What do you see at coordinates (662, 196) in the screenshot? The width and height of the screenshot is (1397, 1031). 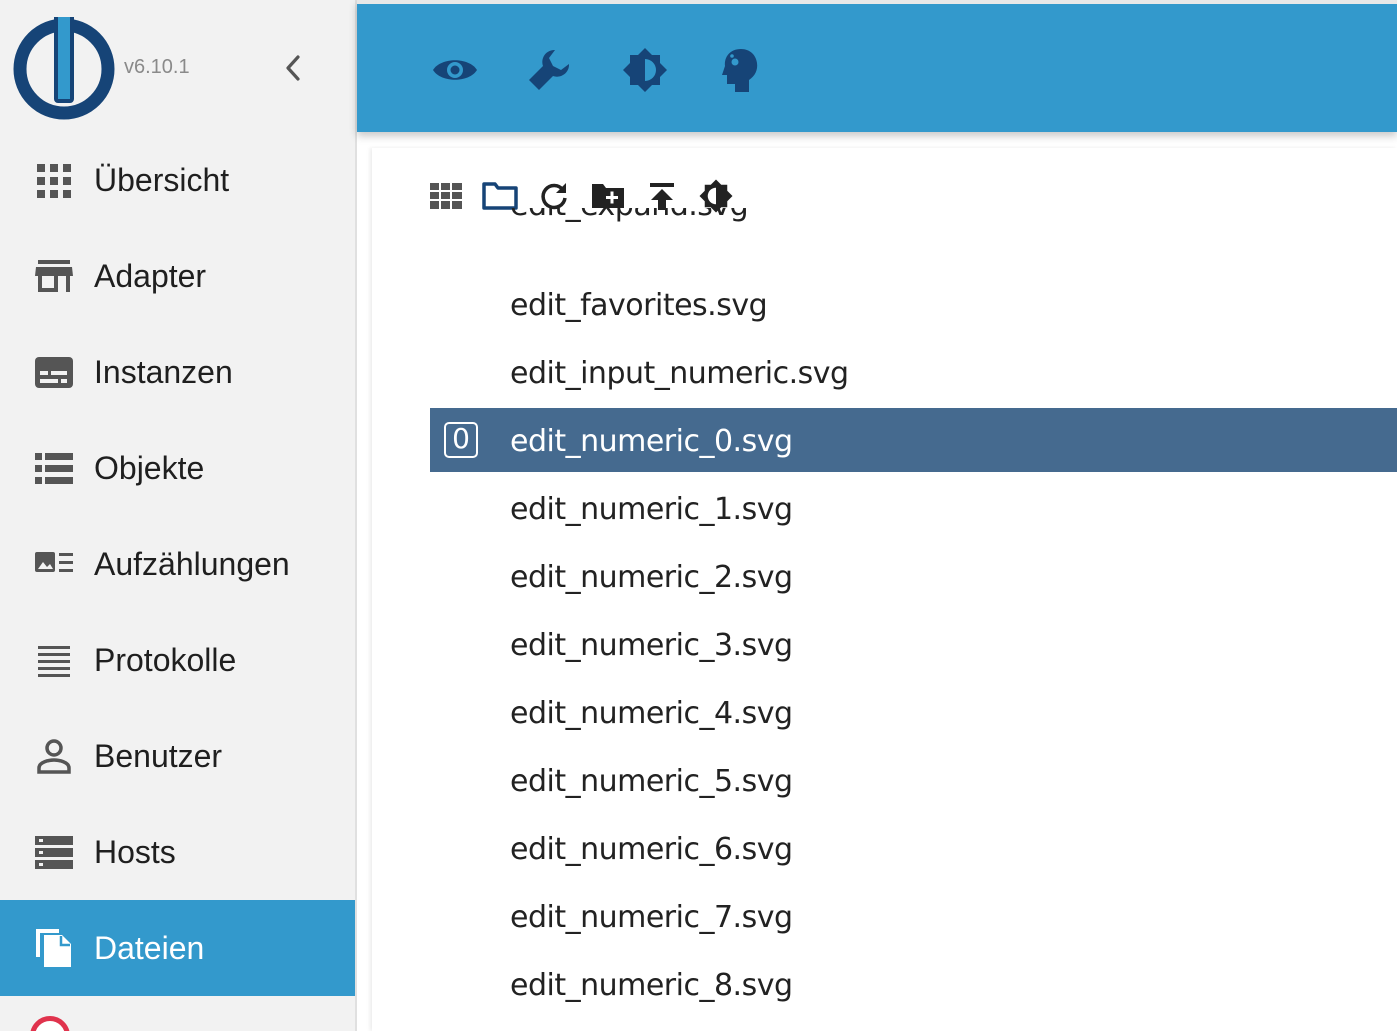 I see `upload-icon` at bounding box center [662, 196].